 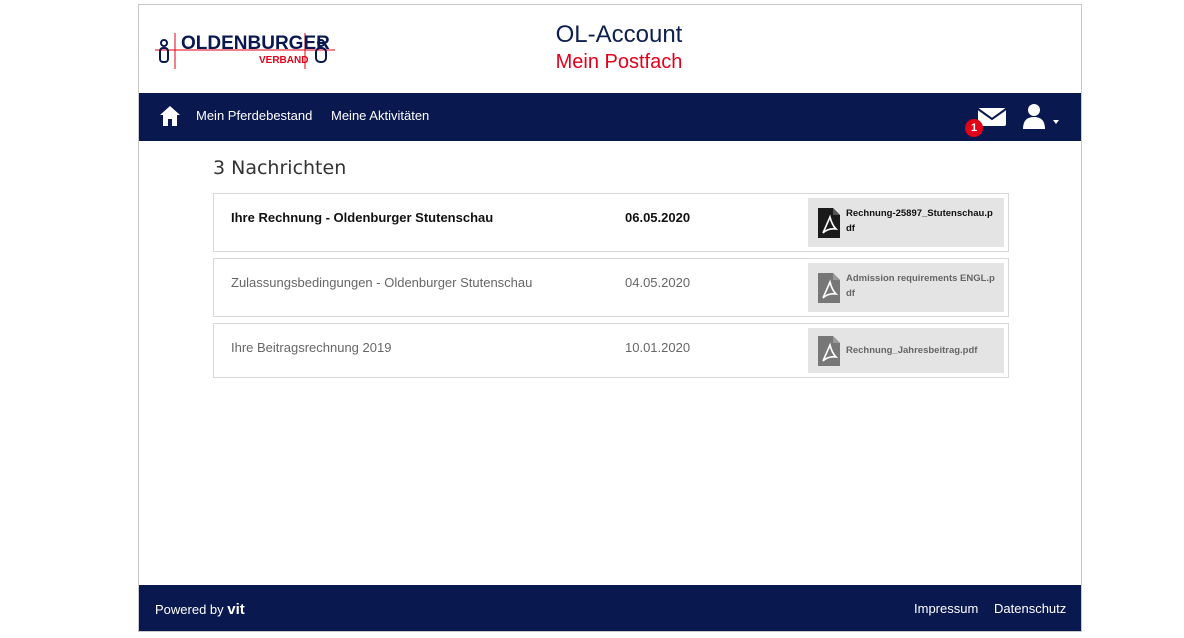 What do you see at coordinates (920, 286) in the screenshot?
I see `attachment-filename: Admission requirements ENGL.pdf` at bounding box center [920, 286].